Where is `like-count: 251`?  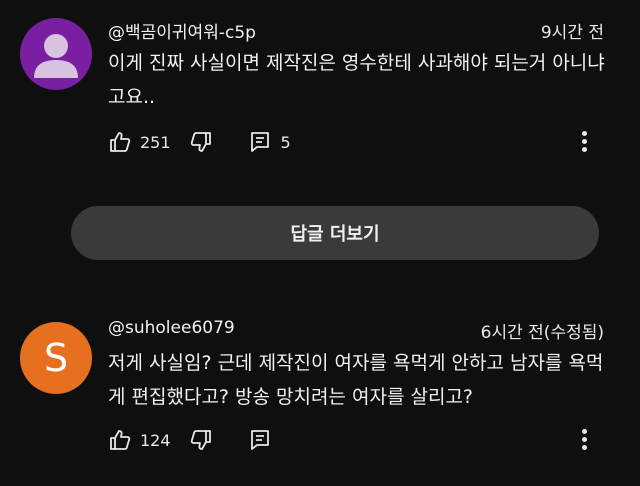 like-count: 251 is located at coordinates (155, 142).